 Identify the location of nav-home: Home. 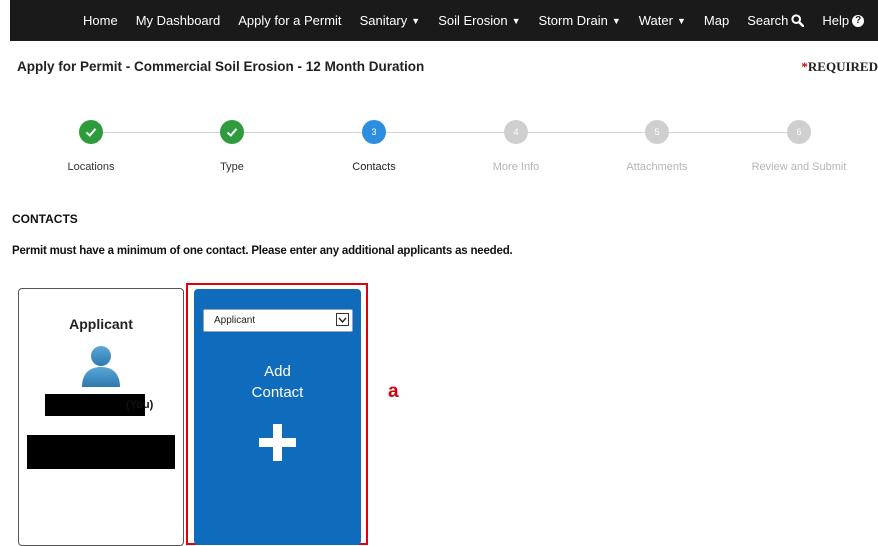
(100, 20).